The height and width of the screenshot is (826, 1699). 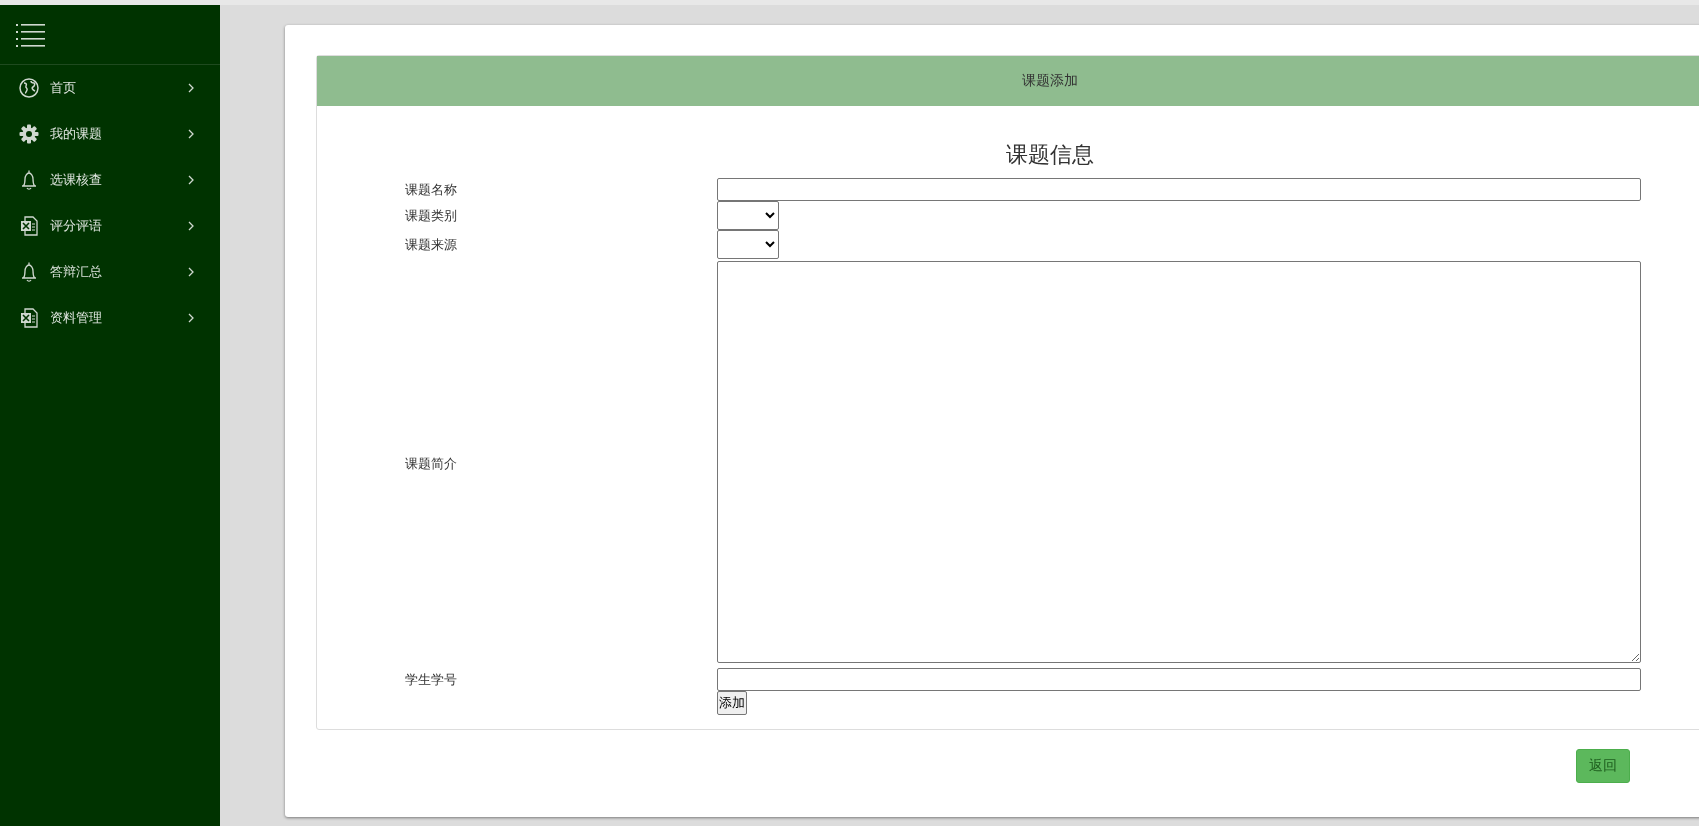 What do you see at coordinates (431, 463) in the screenshot?
I see `field-label: 课题简介` at bounding box center [431, 463].